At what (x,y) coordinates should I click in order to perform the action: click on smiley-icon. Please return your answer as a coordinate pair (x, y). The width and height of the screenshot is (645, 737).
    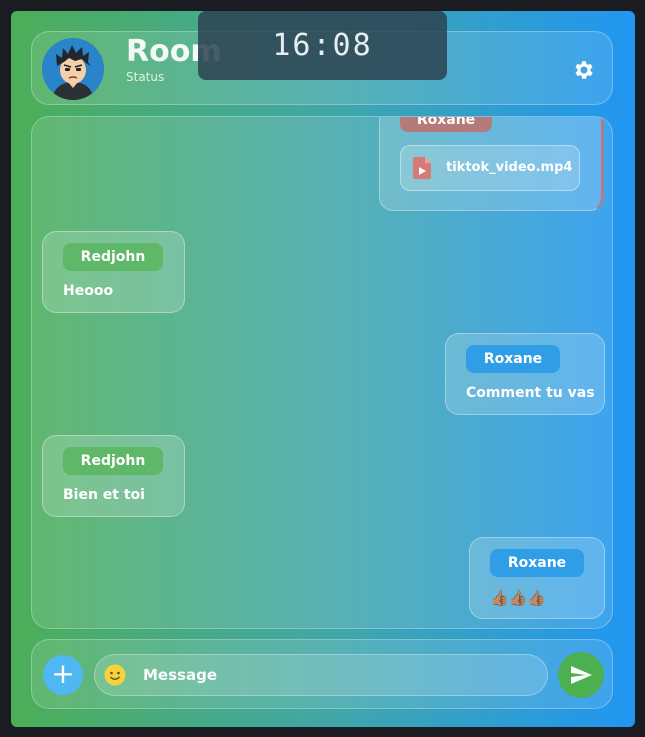
    Looking at the image, I should click on (115, 675).